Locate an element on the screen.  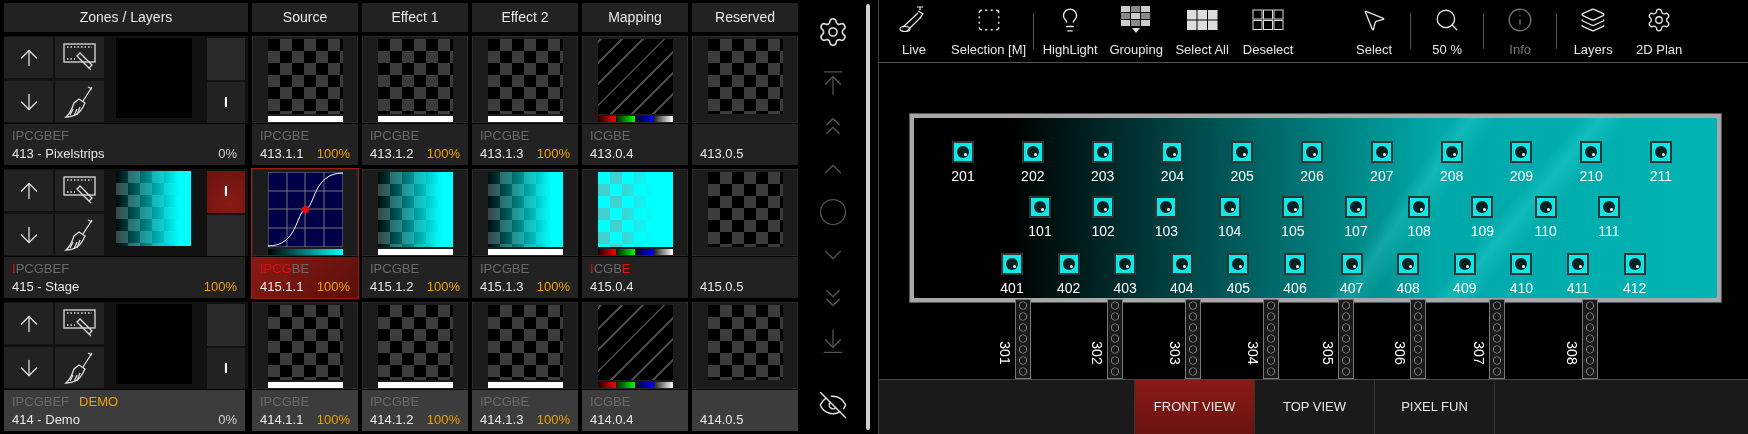
hide-button is located at coordinates (833, 405).